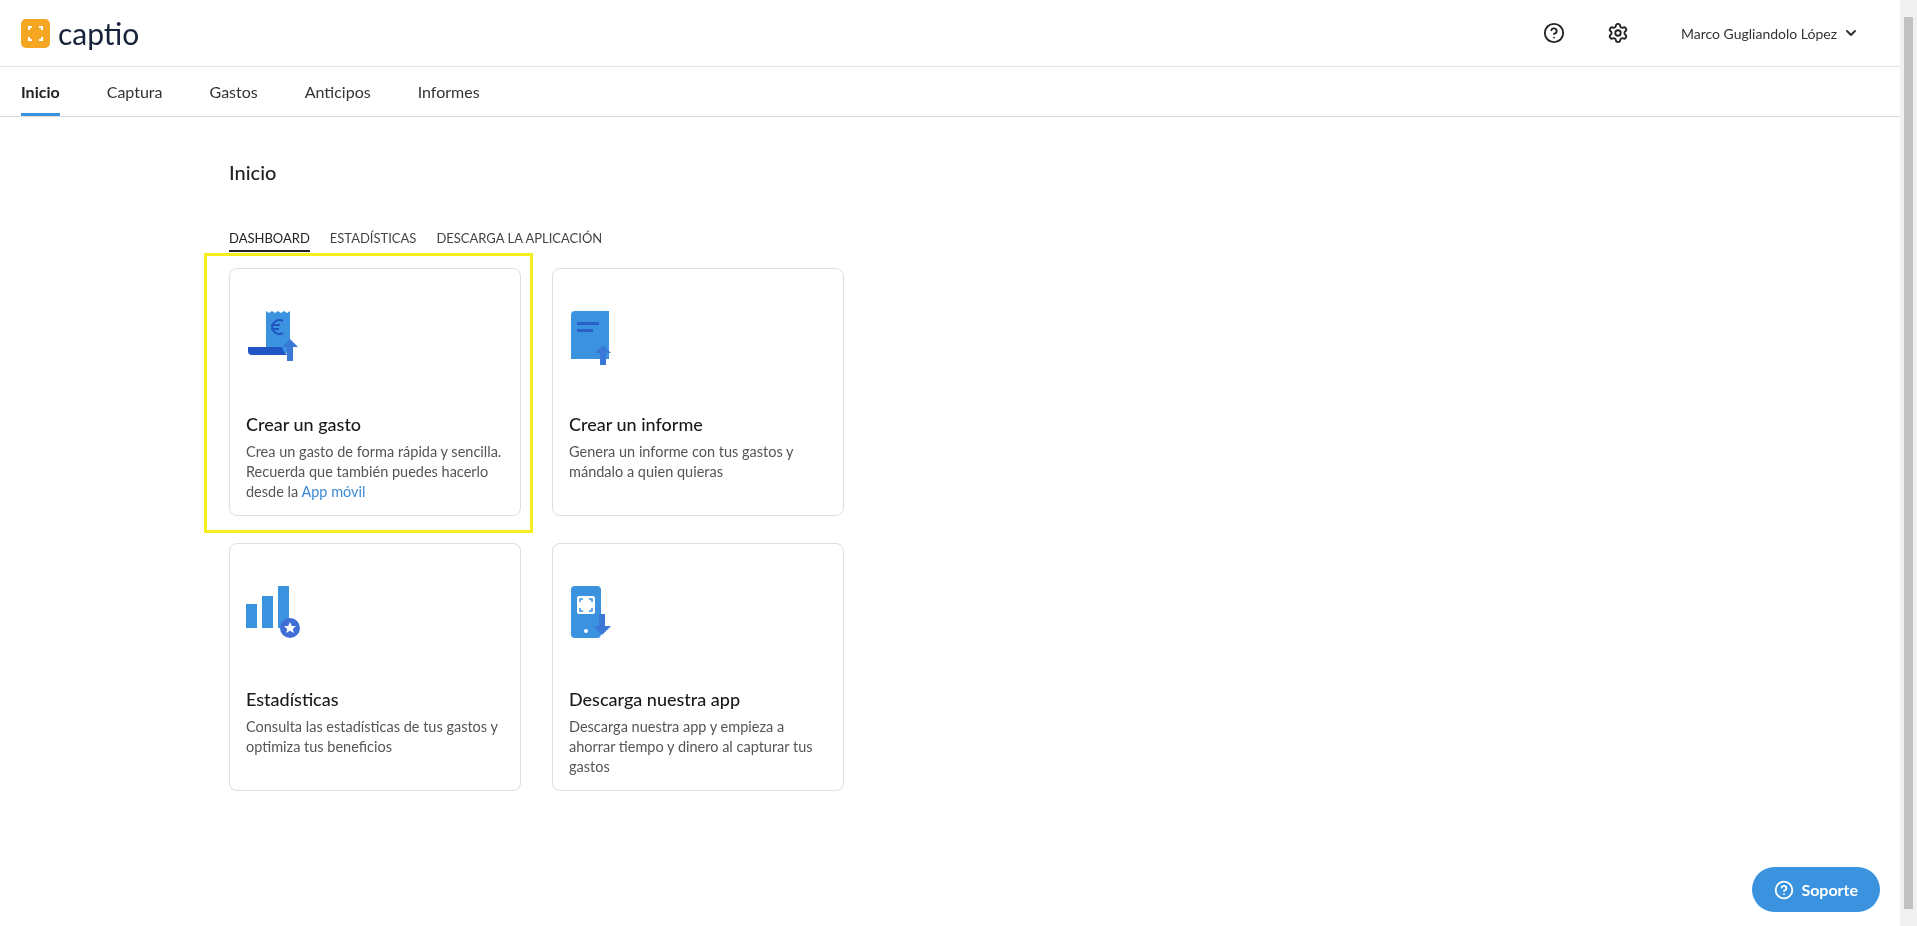  I want to click on sub-tab: DASHBOARD, so click(269, 240).